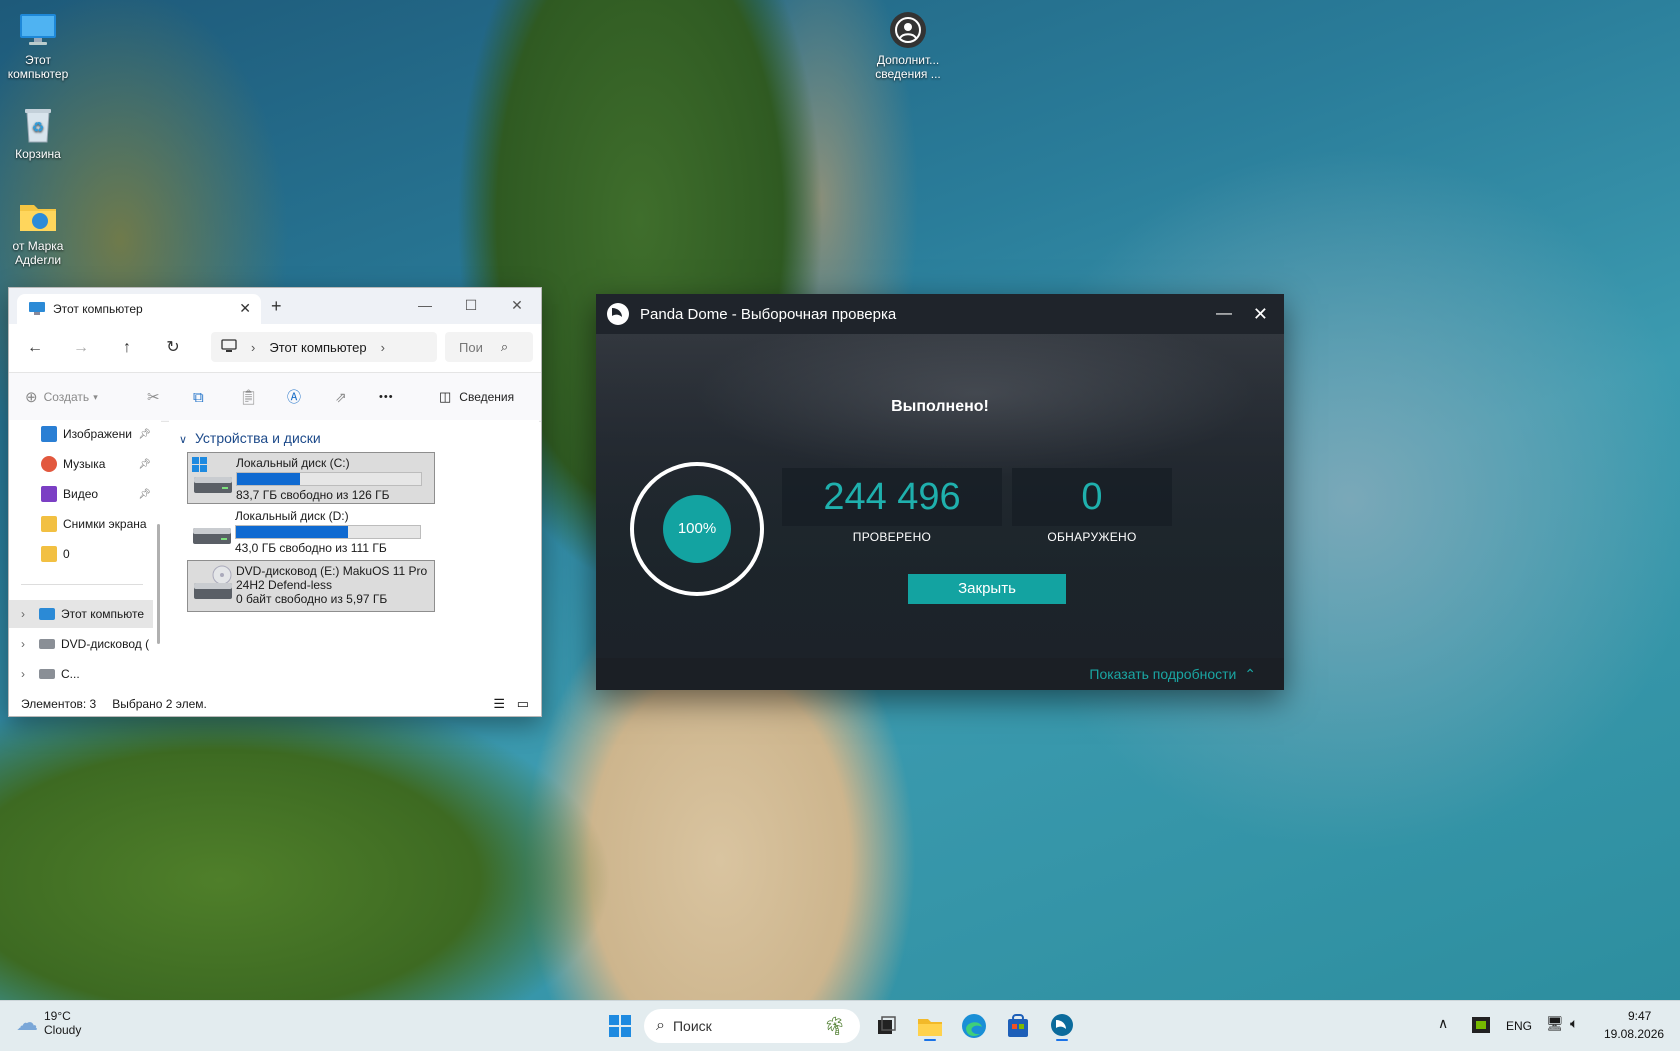 The width and height of the screenshot is (1680, 1051). What do you see at coordinates (892, 497) in the screenshot?
I see `checked-count: 244 496` at bounding box center [892, 497].